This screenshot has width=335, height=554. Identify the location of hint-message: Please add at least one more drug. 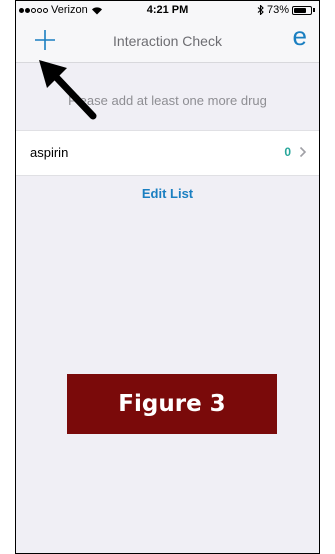
(167, 100).